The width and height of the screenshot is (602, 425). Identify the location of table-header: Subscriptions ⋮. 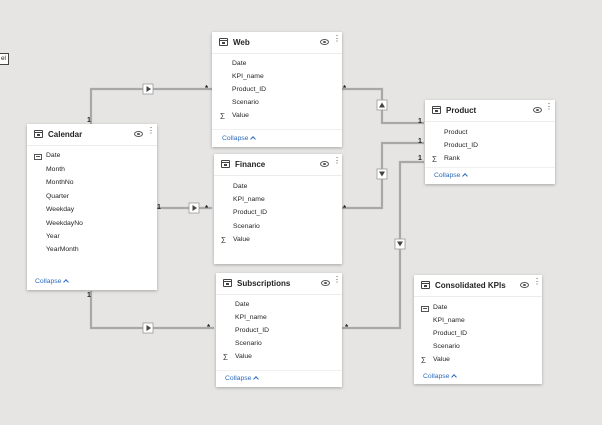
(279, 284).